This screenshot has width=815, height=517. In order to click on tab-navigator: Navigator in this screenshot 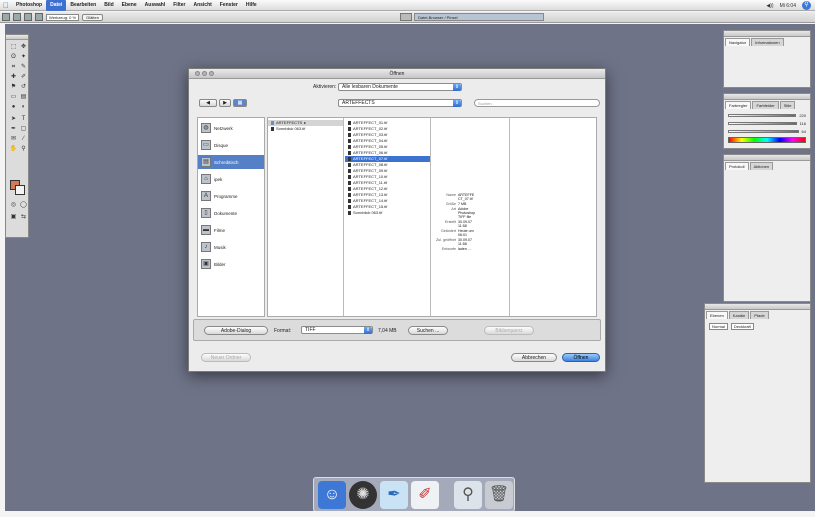, I will do `click(738, 42)`.